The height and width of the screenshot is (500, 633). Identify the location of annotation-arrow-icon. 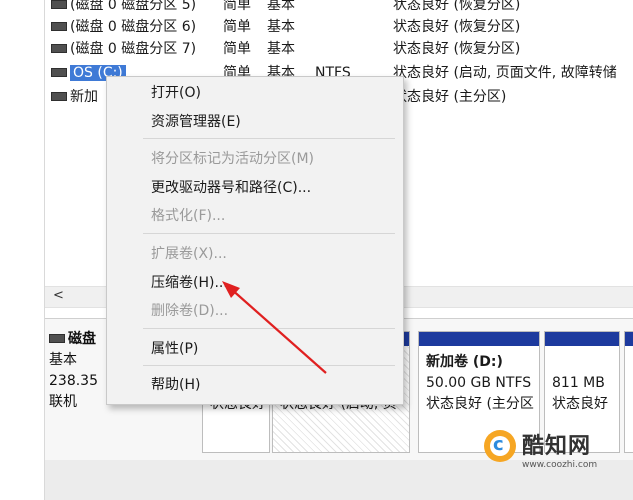
(274, 327).